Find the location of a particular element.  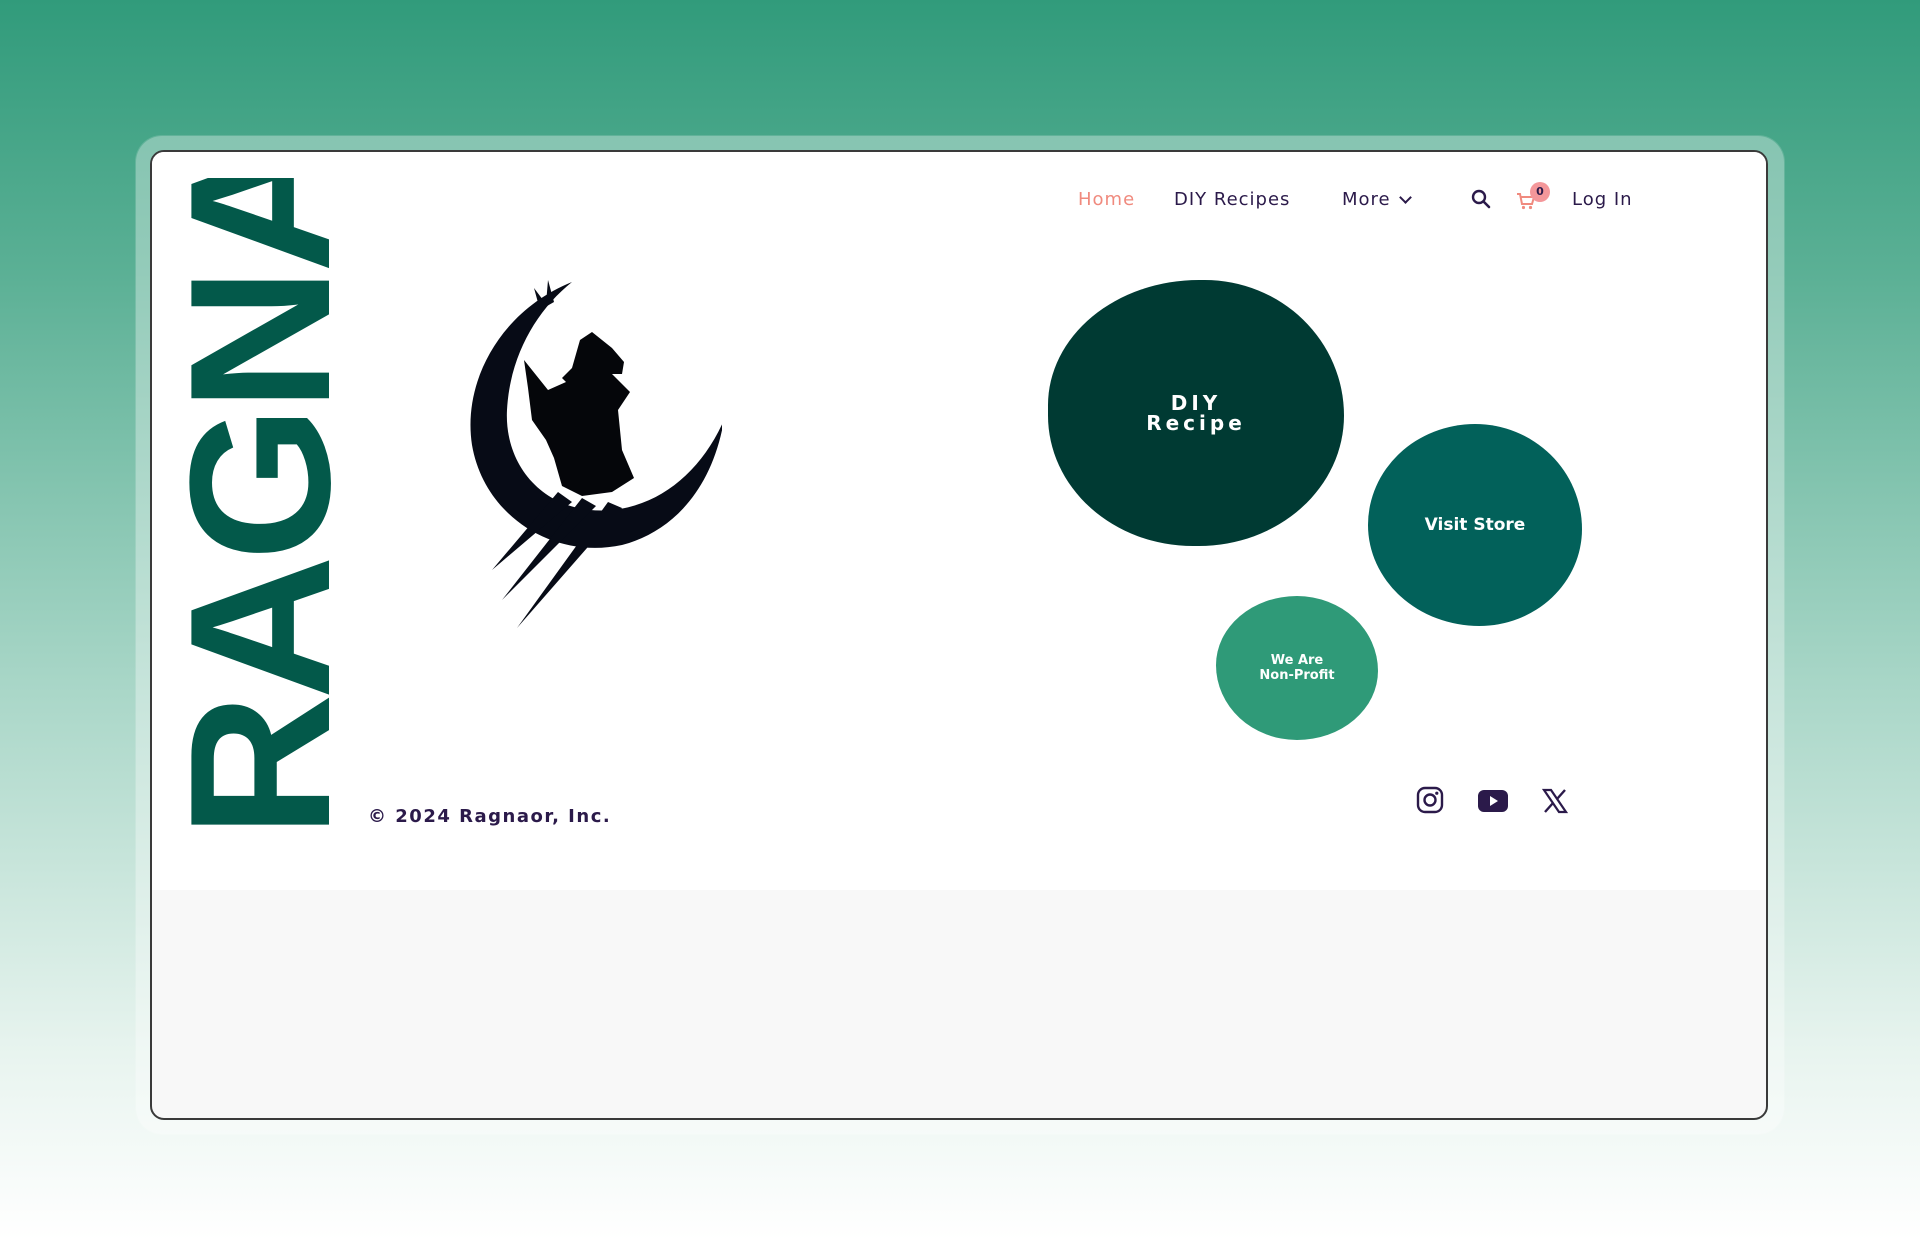

login-link: Log In is located at coordinates (1602, 200).